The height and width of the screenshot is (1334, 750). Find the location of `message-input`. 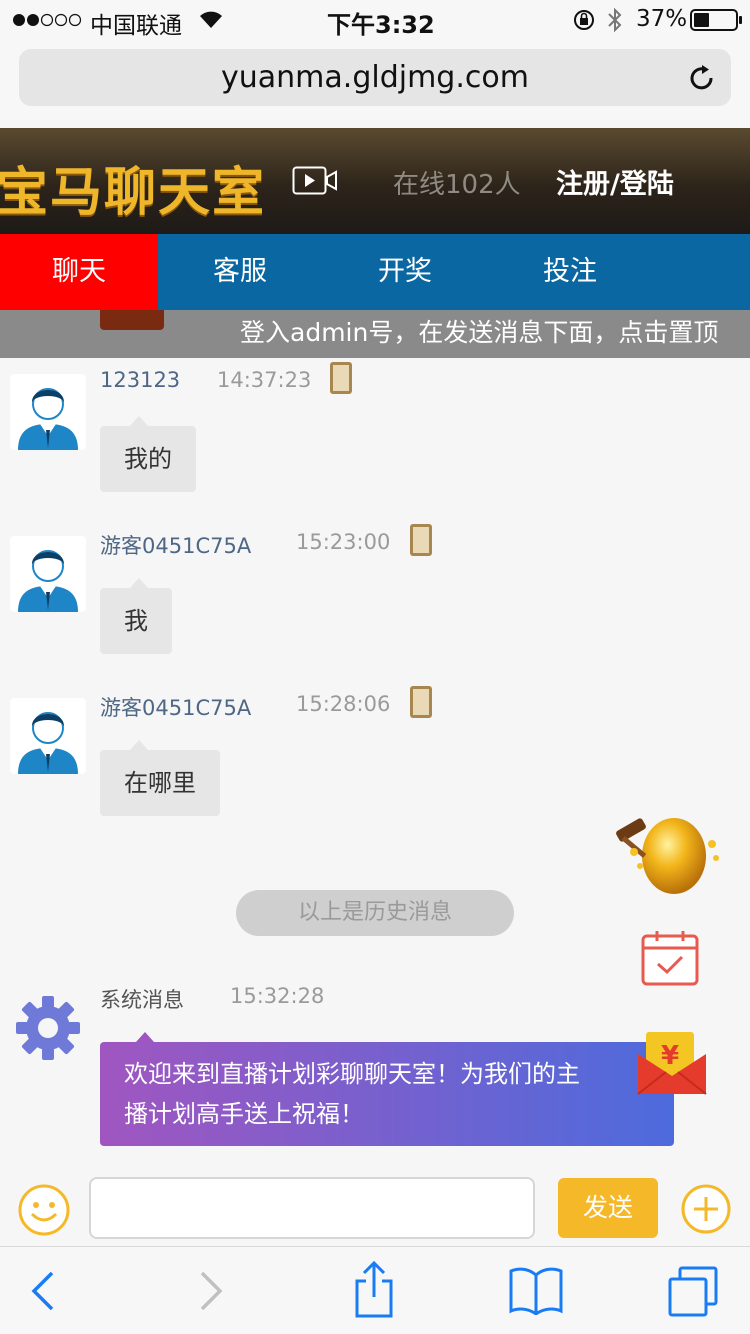

message-input is located at coordinates (312, 1208).